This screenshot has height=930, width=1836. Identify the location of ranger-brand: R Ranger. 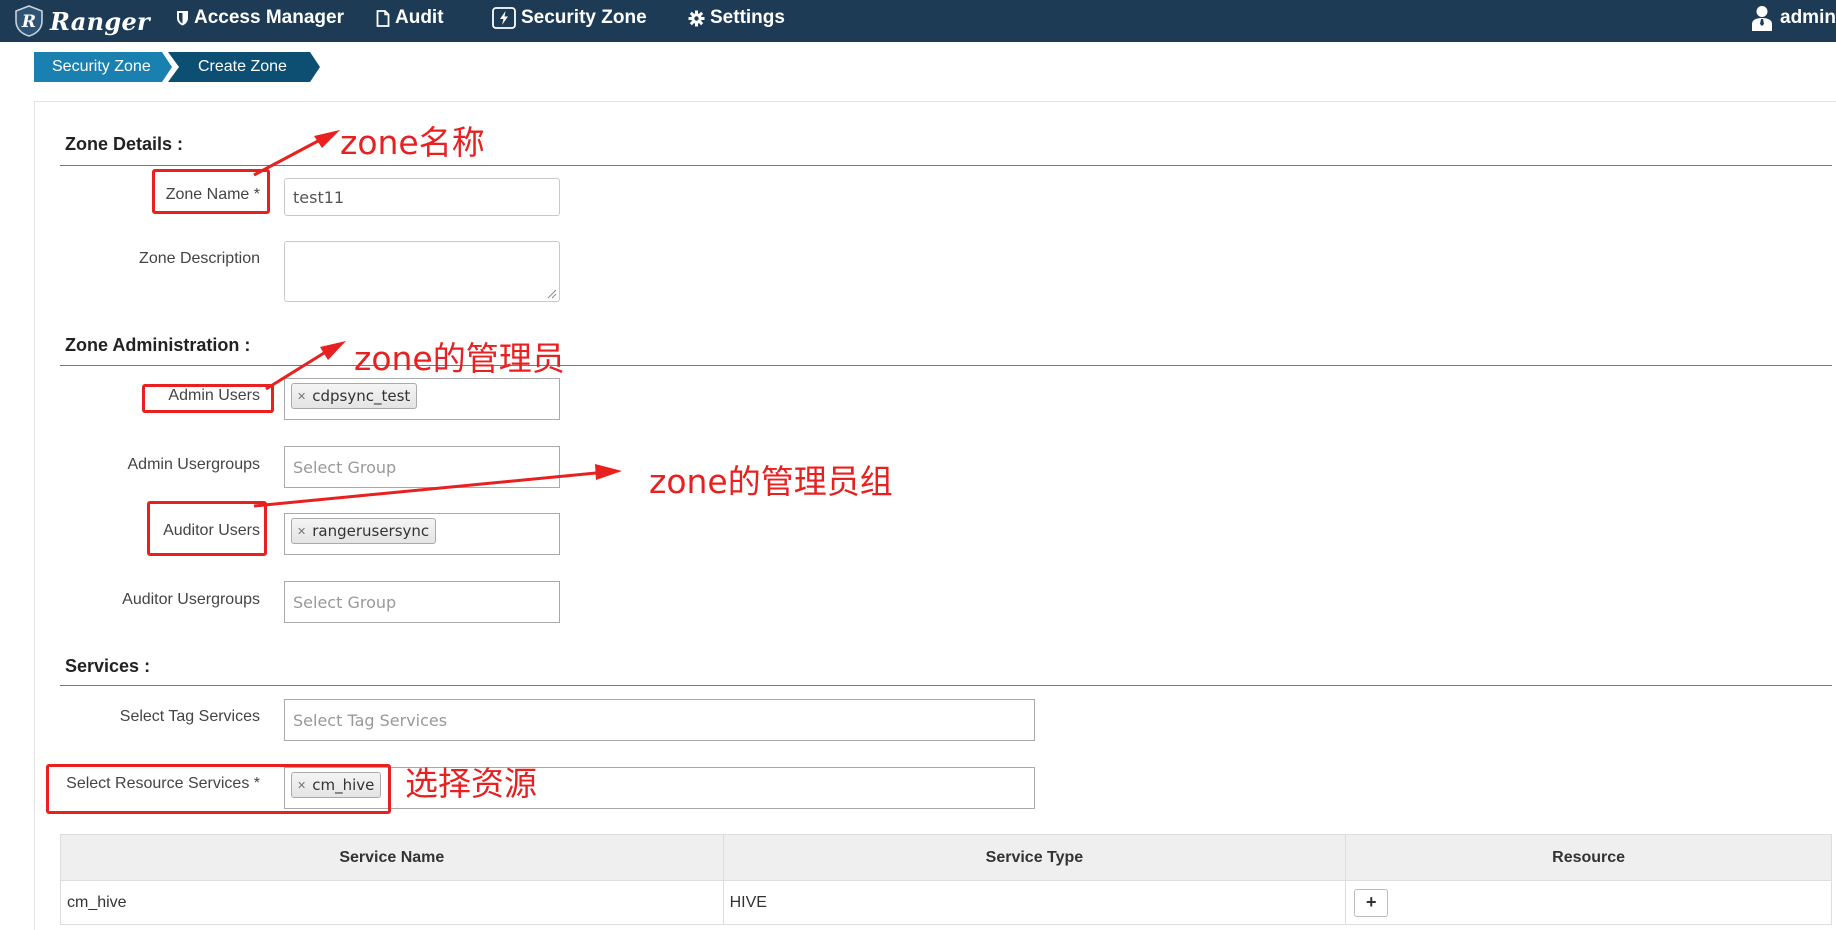
(82, 21).